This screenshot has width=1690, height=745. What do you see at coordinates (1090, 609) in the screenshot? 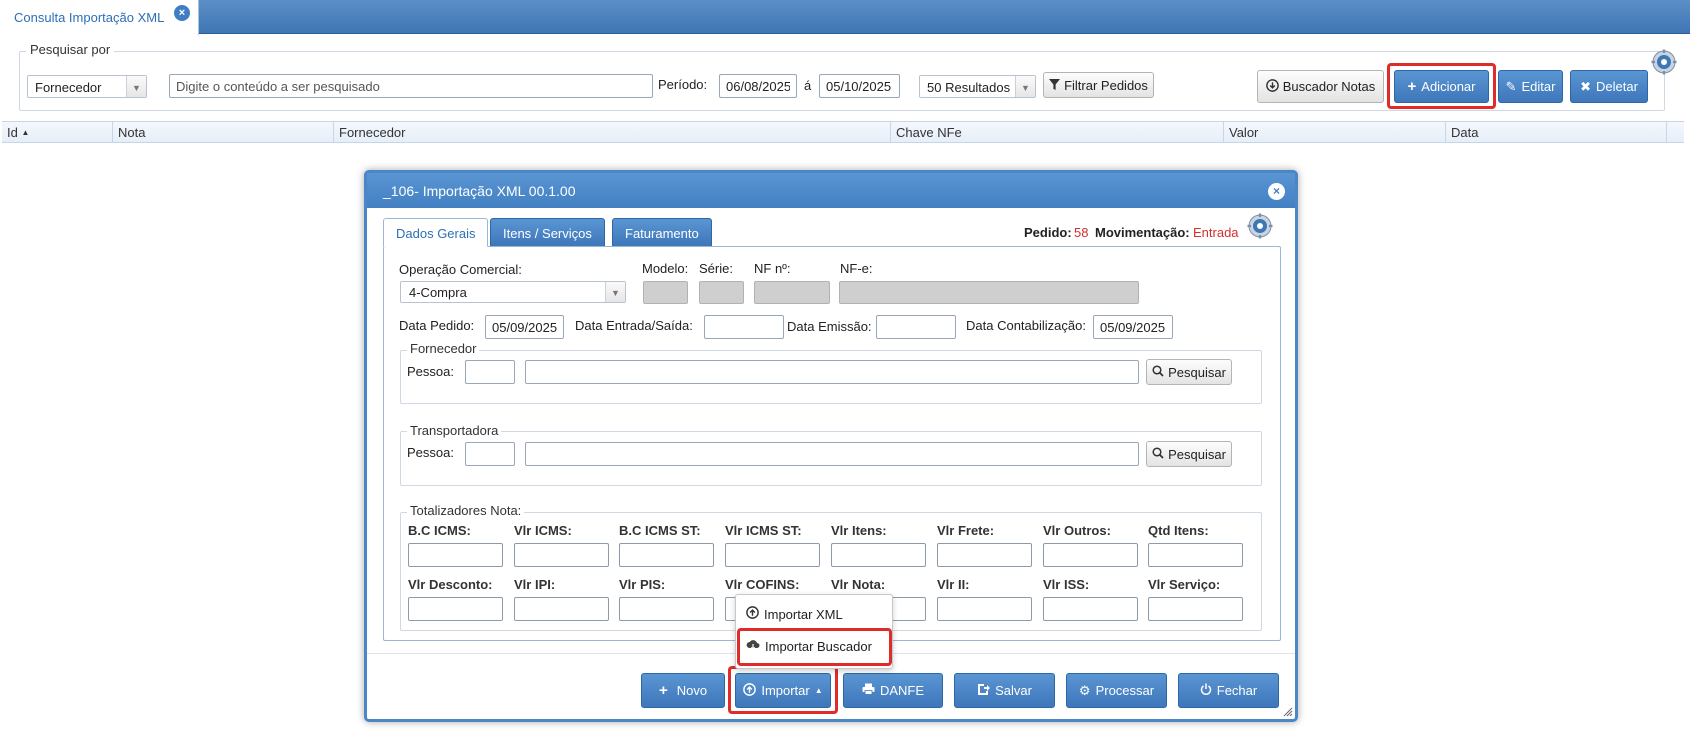
I see `vlr-iss-input` at bounding box center [1090, 609].